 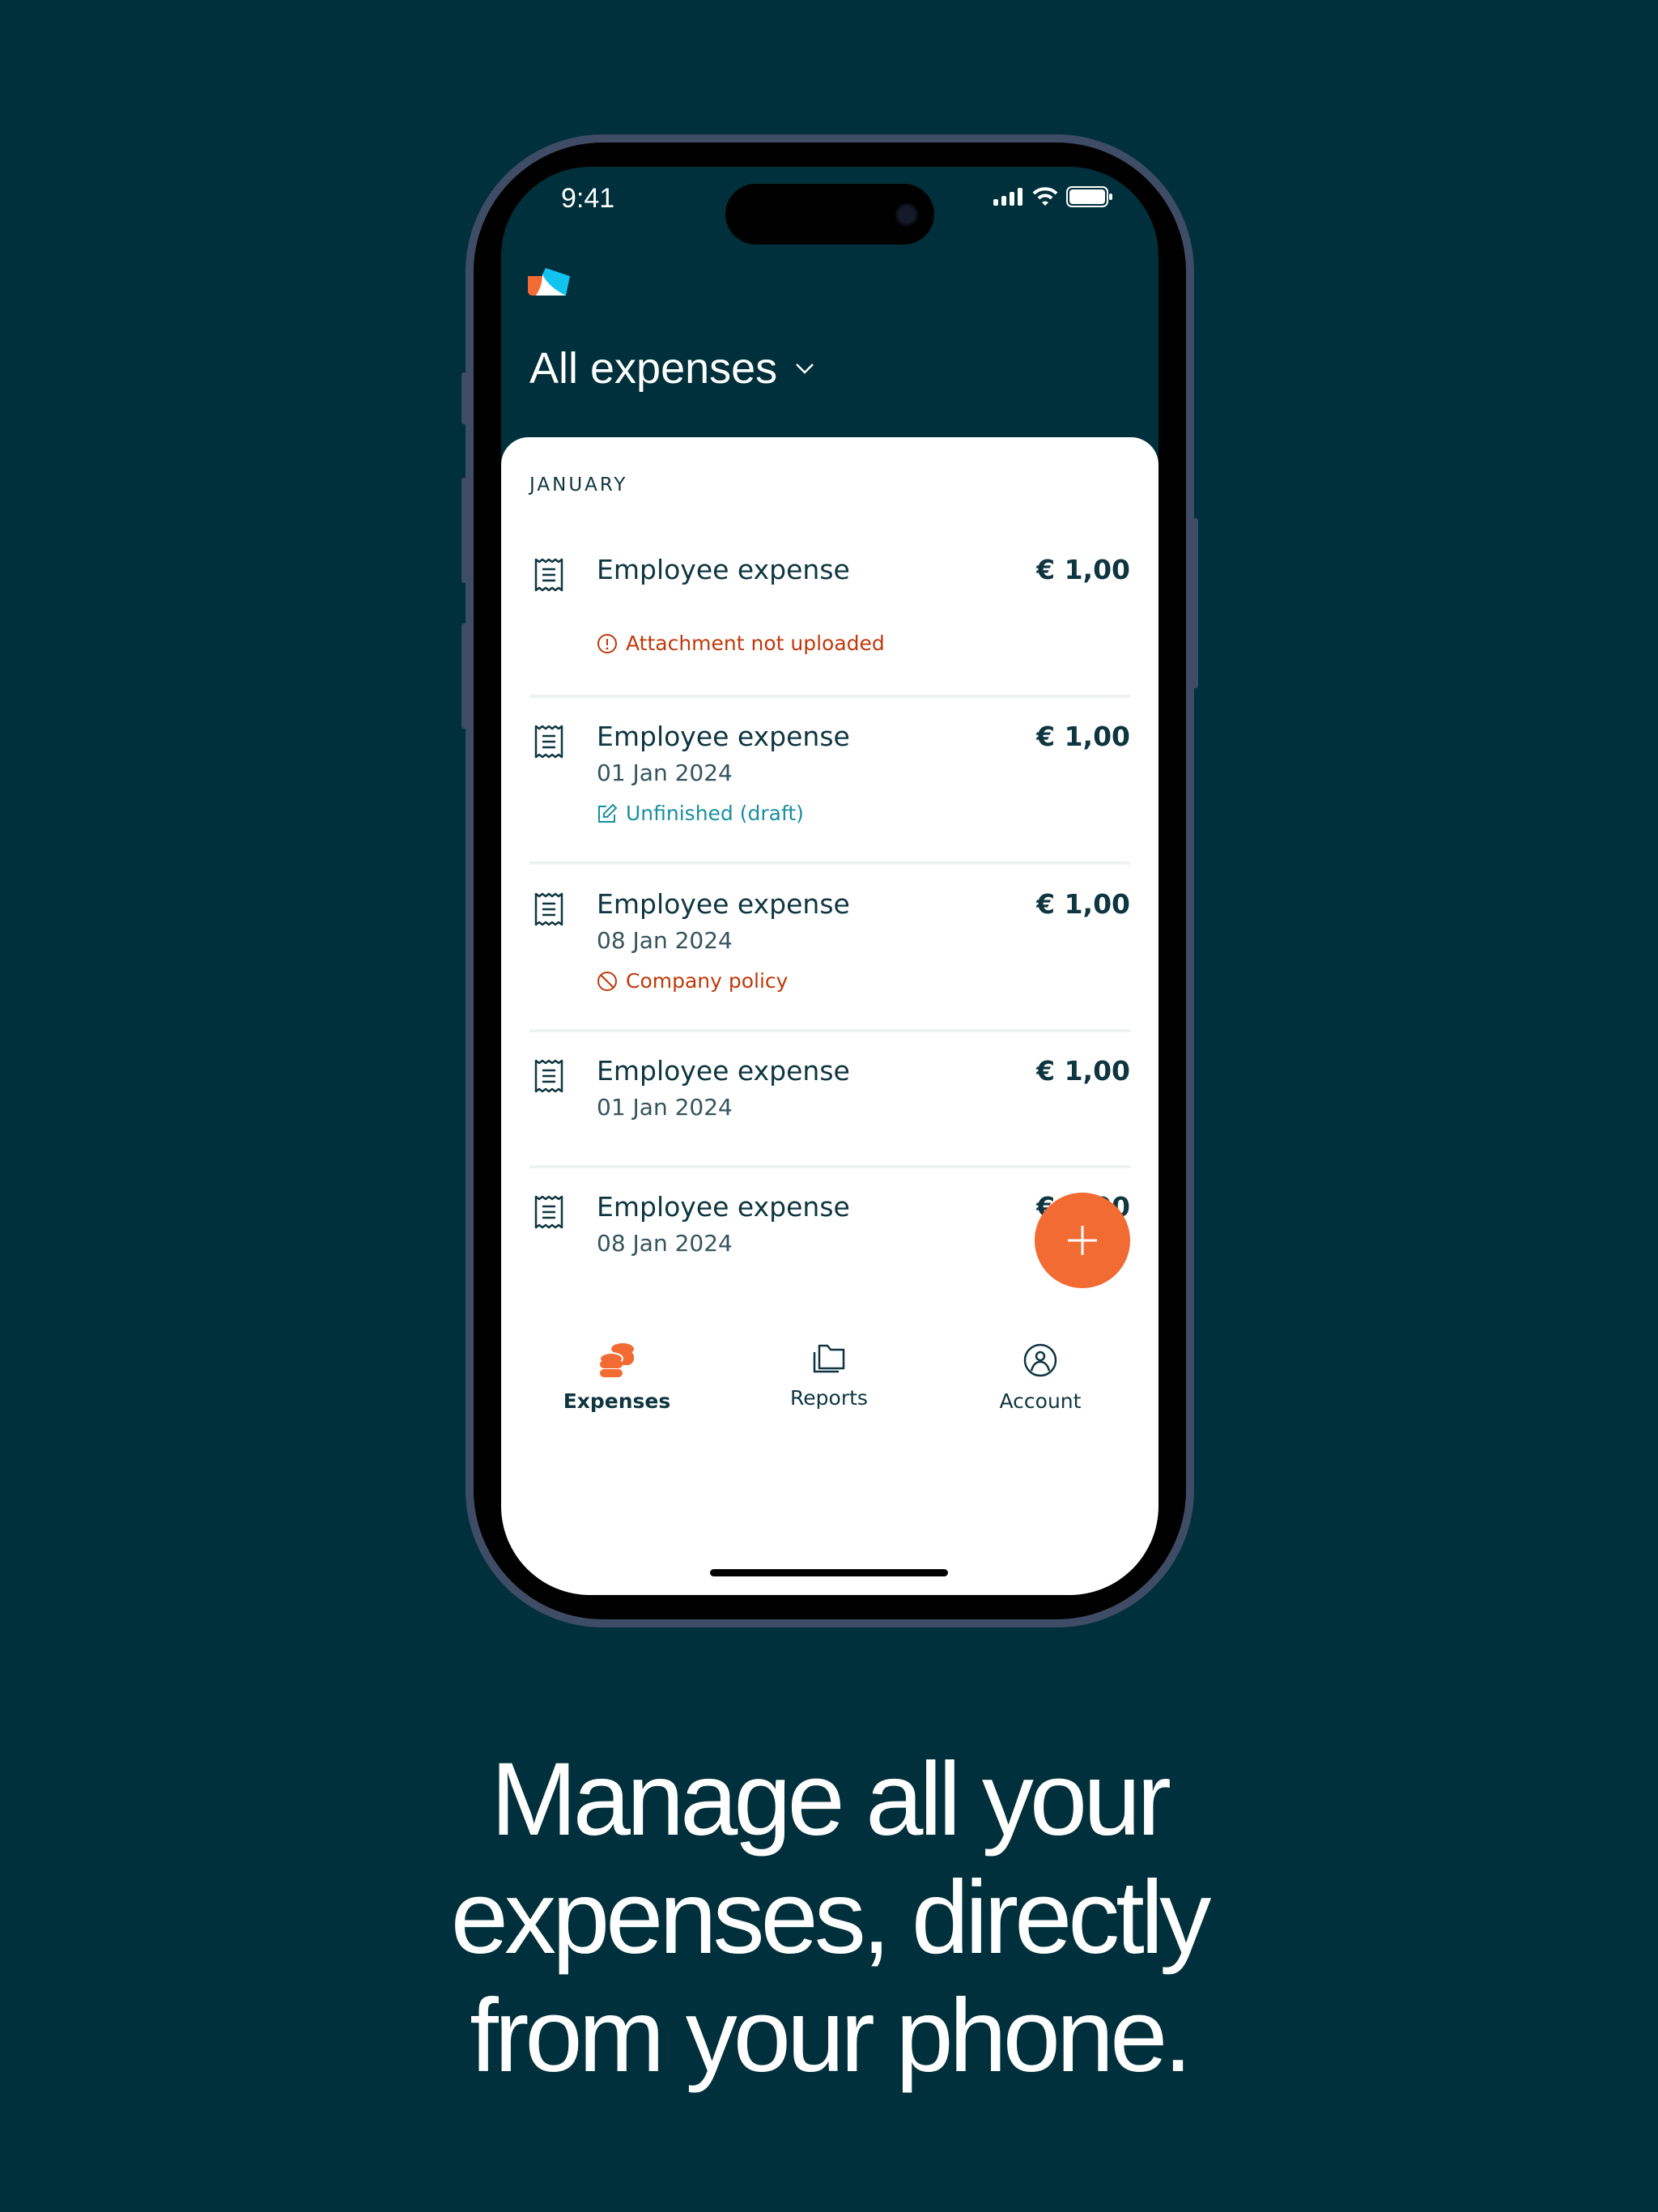 I want to click on month-header: JANUARY, so click(x=578, y=485).